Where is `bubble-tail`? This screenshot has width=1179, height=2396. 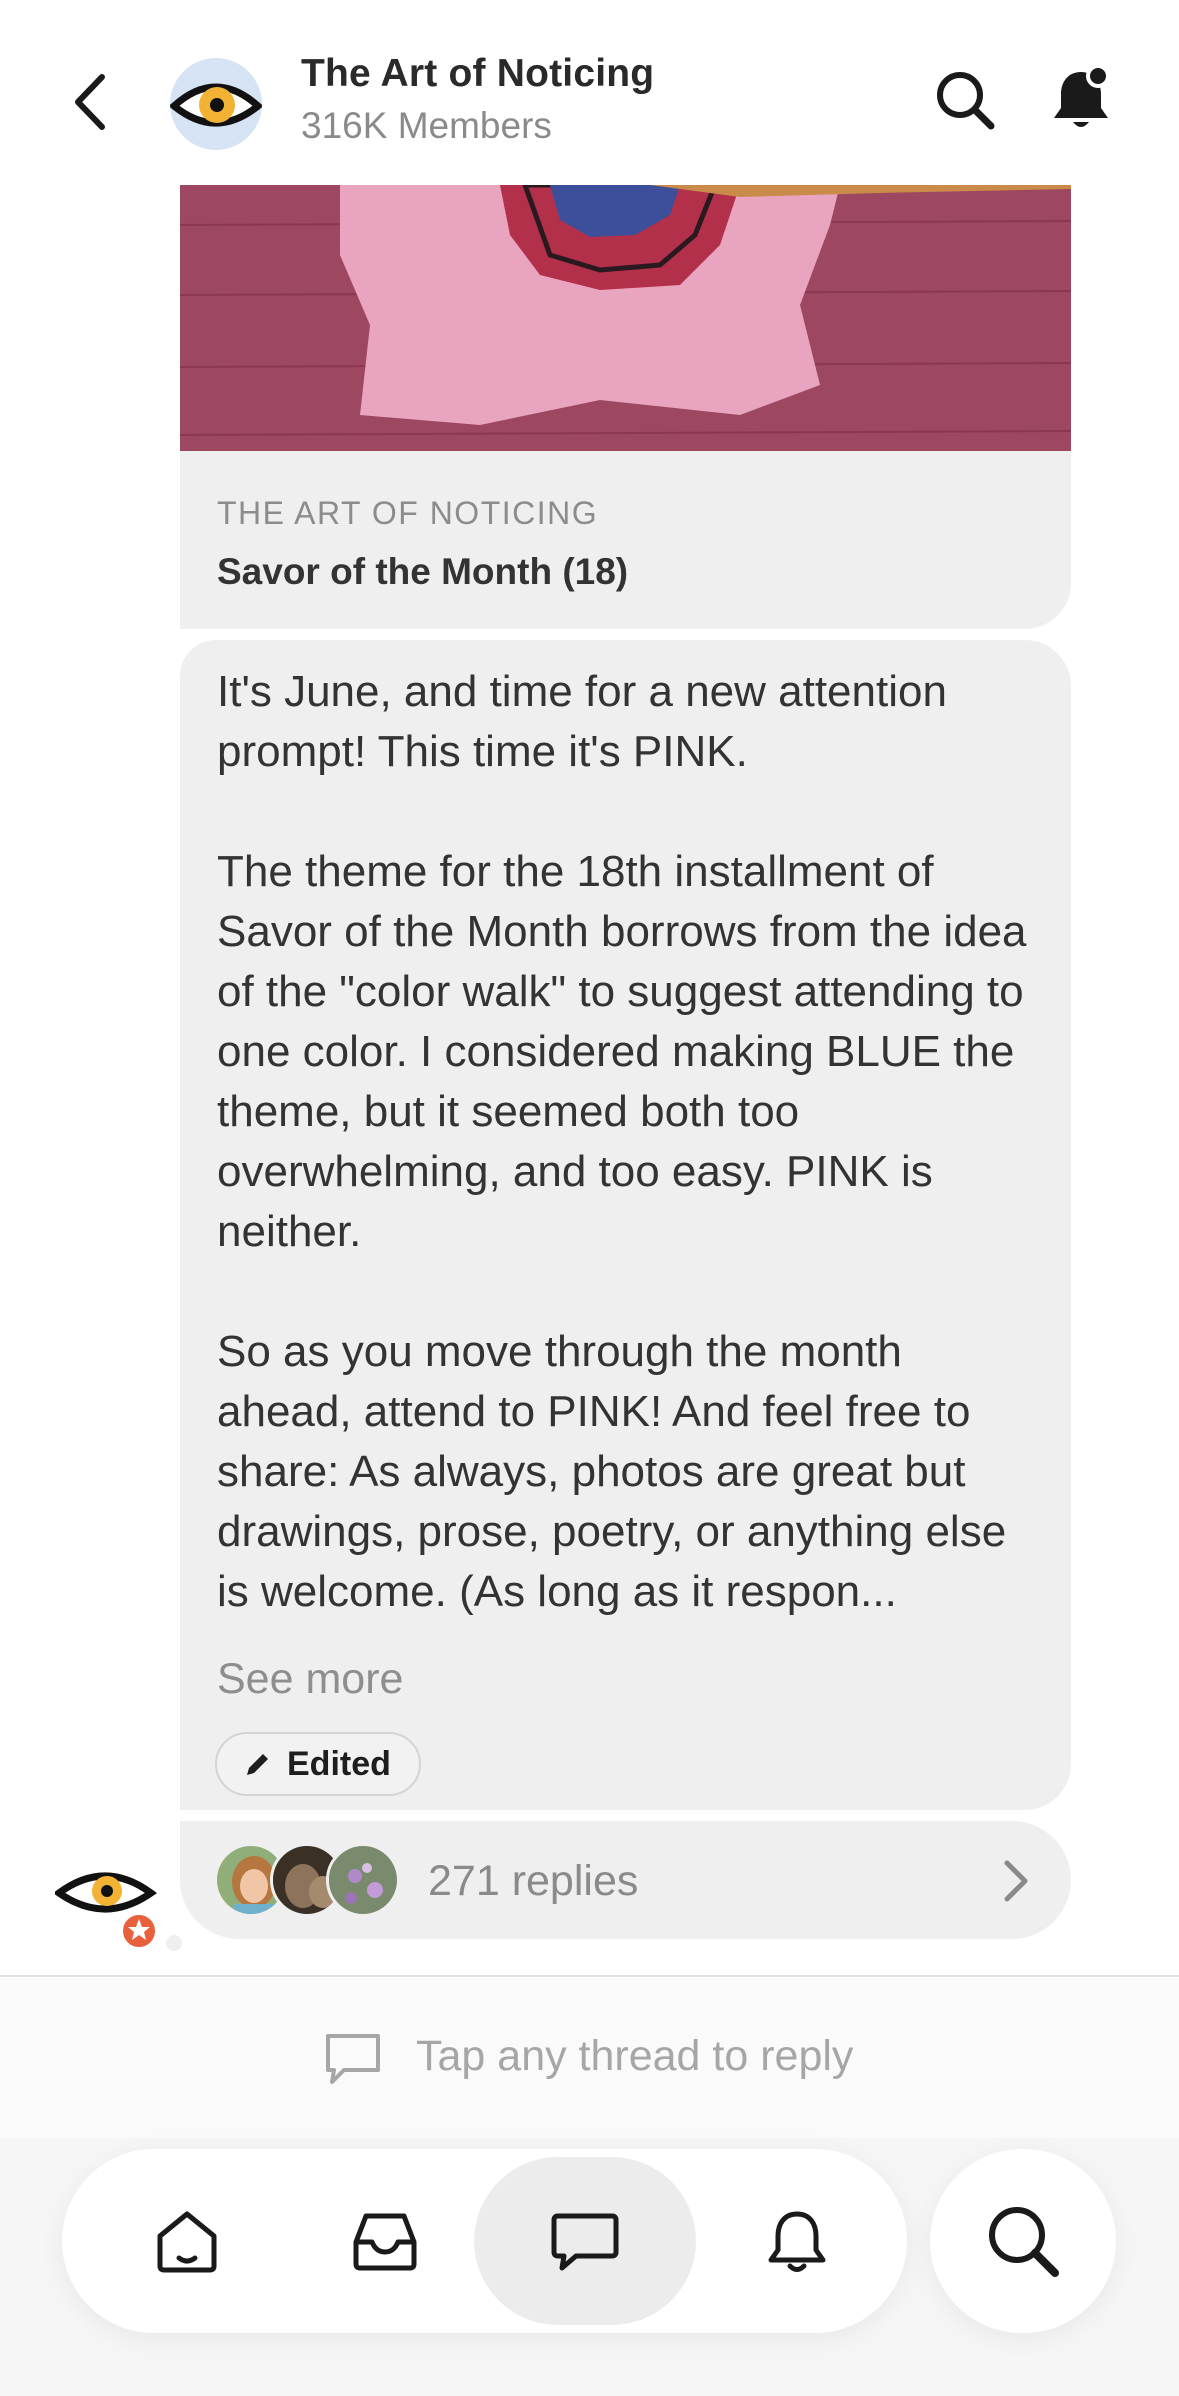
bubble-tail is located at coordinates (174, 1943).